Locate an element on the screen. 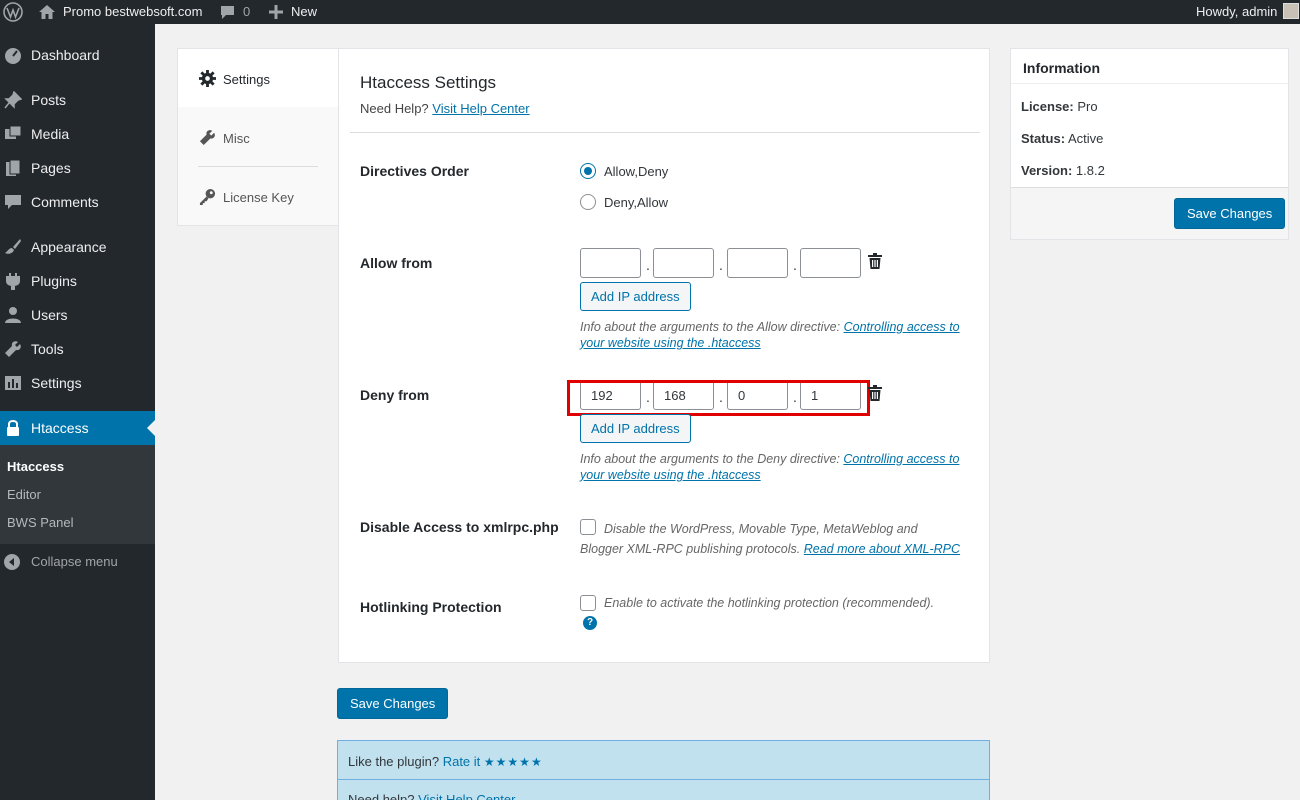 The width and height of the screenshot is (1300, 800). menu-comments: Comments is located at coordinates (77, 202).